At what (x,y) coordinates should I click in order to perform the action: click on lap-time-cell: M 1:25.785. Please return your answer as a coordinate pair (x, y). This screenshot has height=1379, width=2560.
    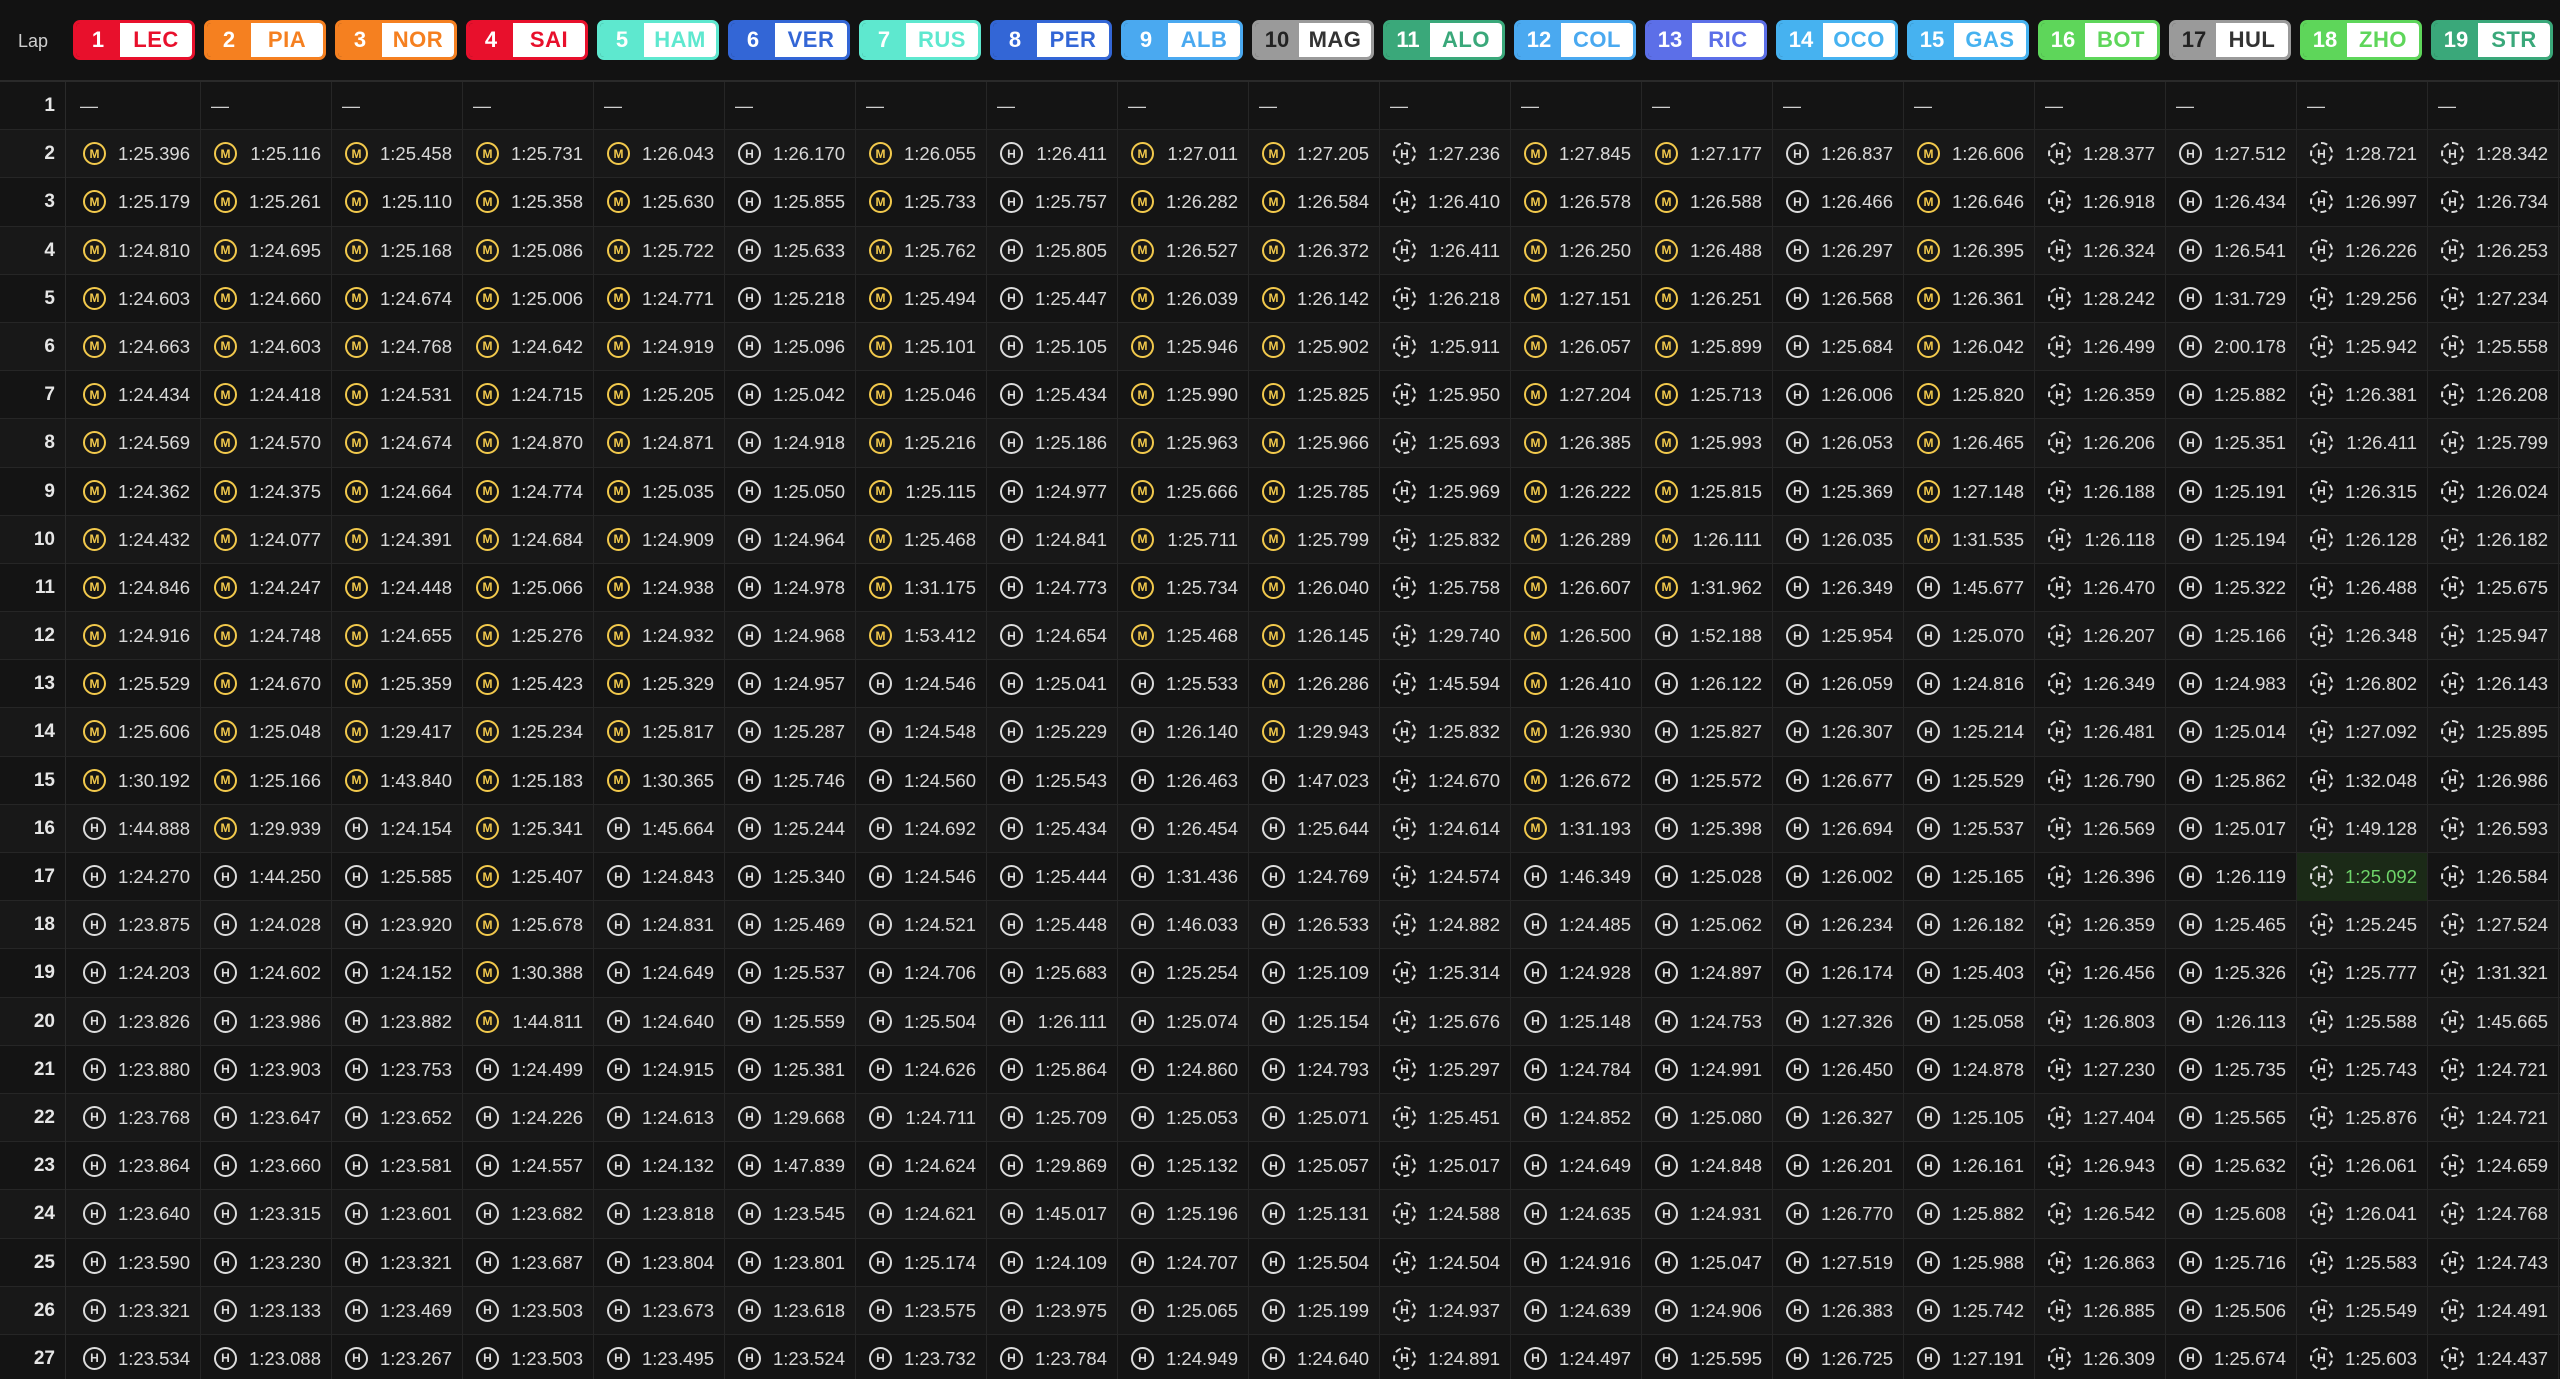
    Looking at the image, I should click on (1314, 491).